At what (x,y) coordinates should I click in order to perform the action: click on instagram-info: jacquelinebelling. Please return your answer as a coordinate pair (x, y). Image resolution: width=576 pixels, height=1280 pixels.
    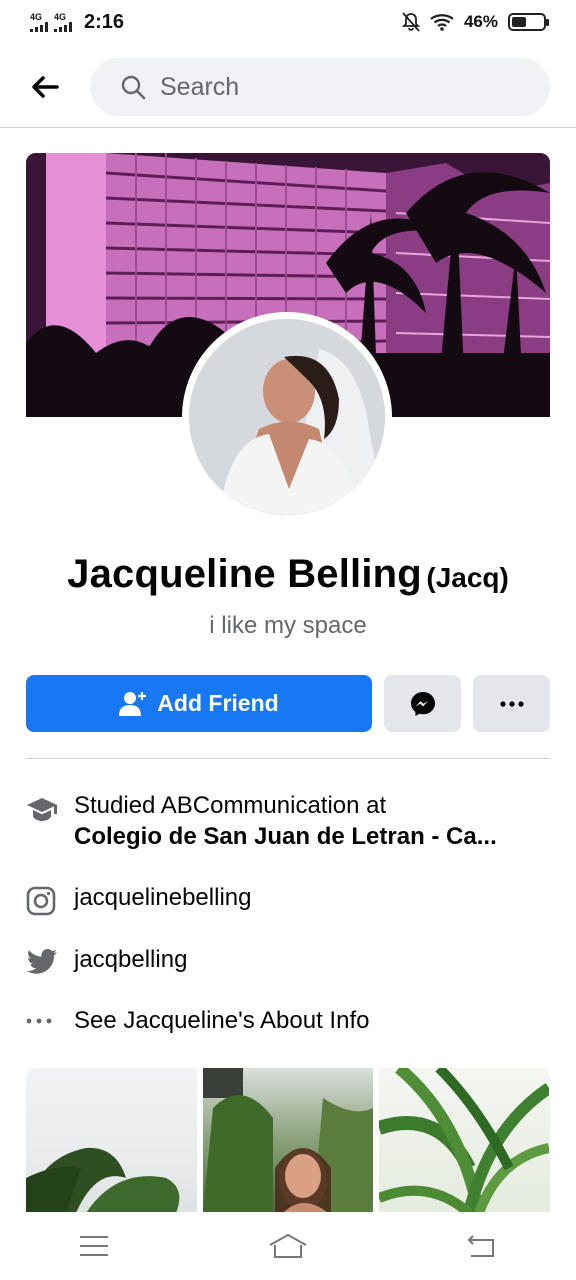
    Looking at the image, I should click on (288, 899).